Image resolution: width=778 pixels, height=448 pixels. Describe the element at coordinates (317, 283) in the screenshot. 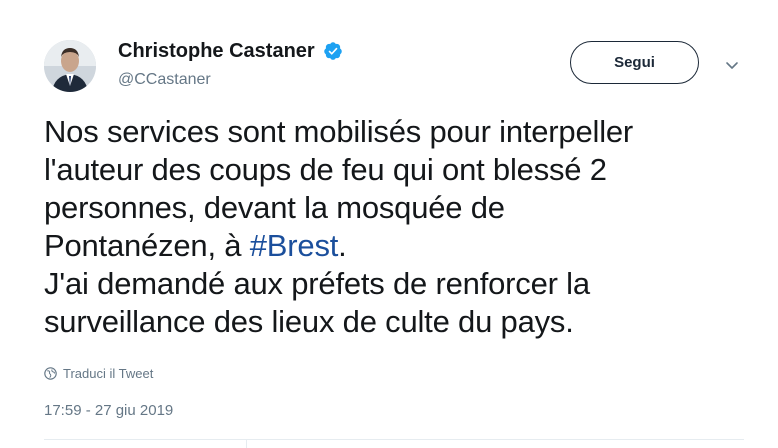

I see `tweet-line: J'ai demandé aux préfets de renforcer la` at that location.